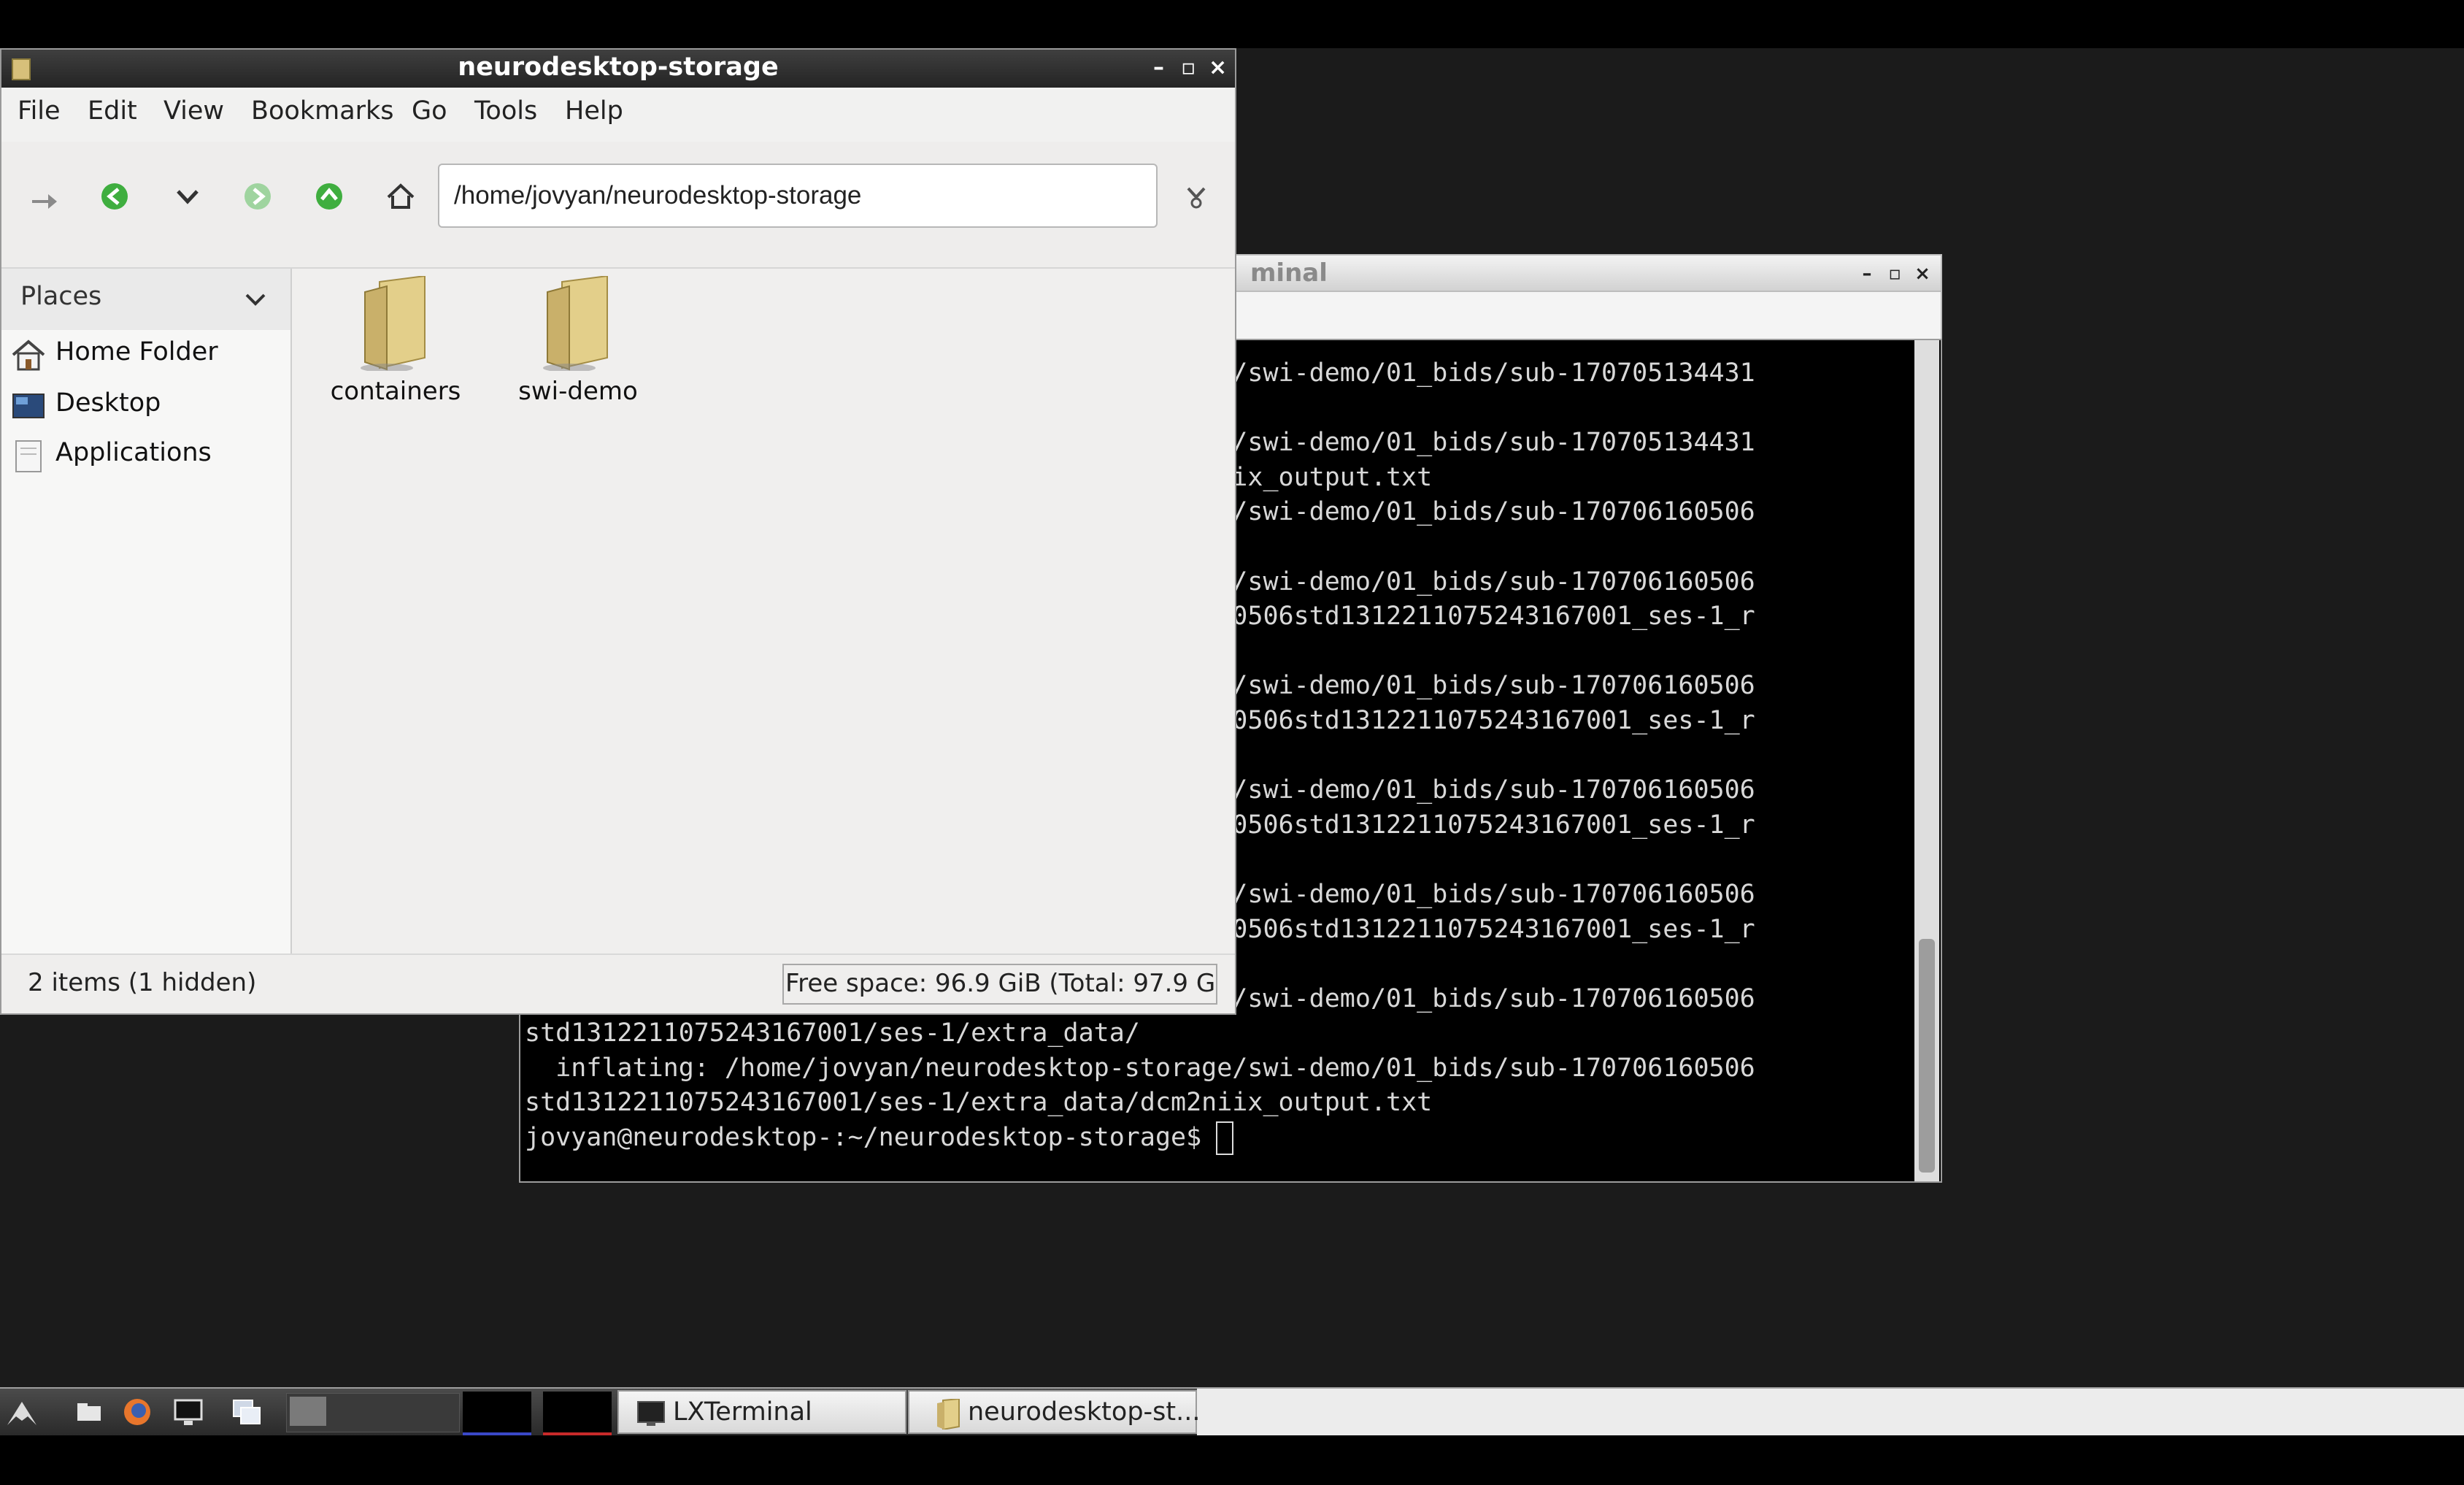 The height and width of the screenshot is (1485, 2464). What do you see at coordinates (187, 196) in the screenshot?
I see `history-chevron-down-icon` at bounding box center [187, 196].